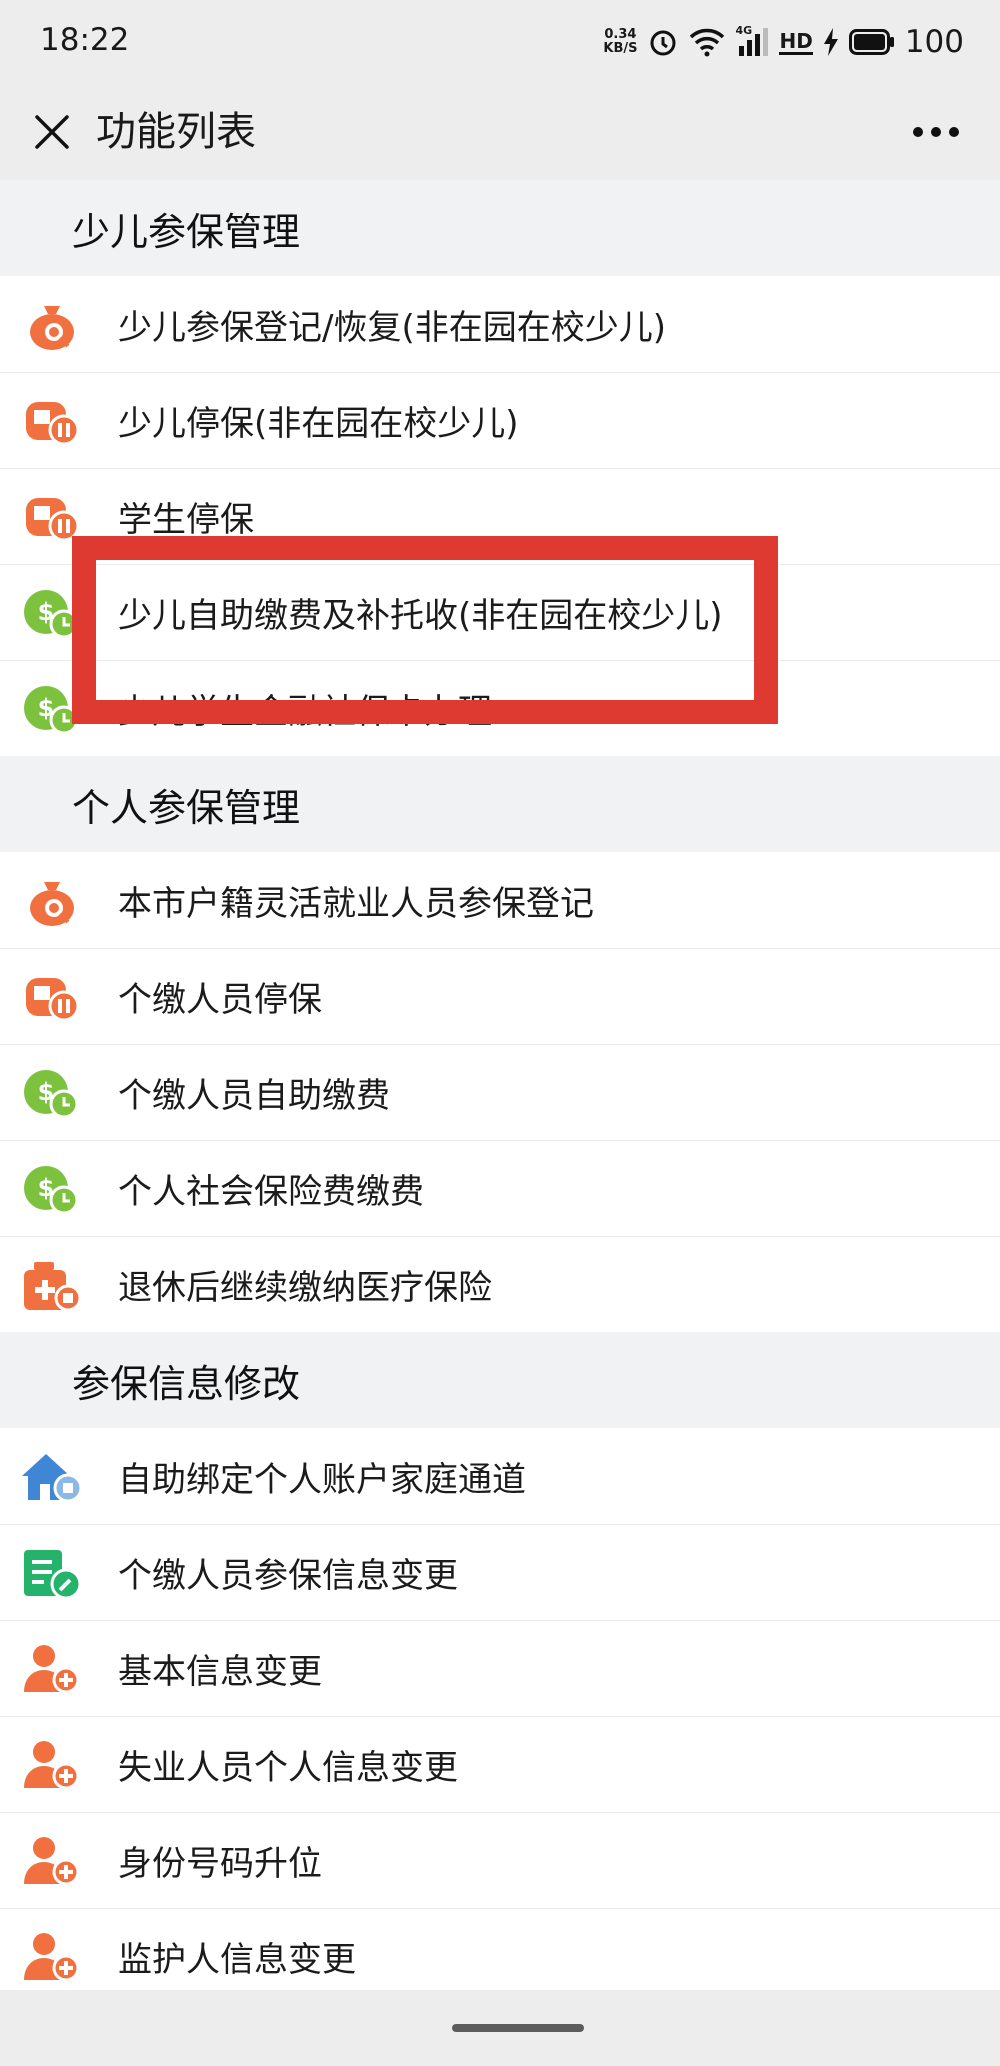 This screenshot has height=2066, width=1000. I want to click on list-item-label: 个缴人员参保信息变更, so click(288, 1575).